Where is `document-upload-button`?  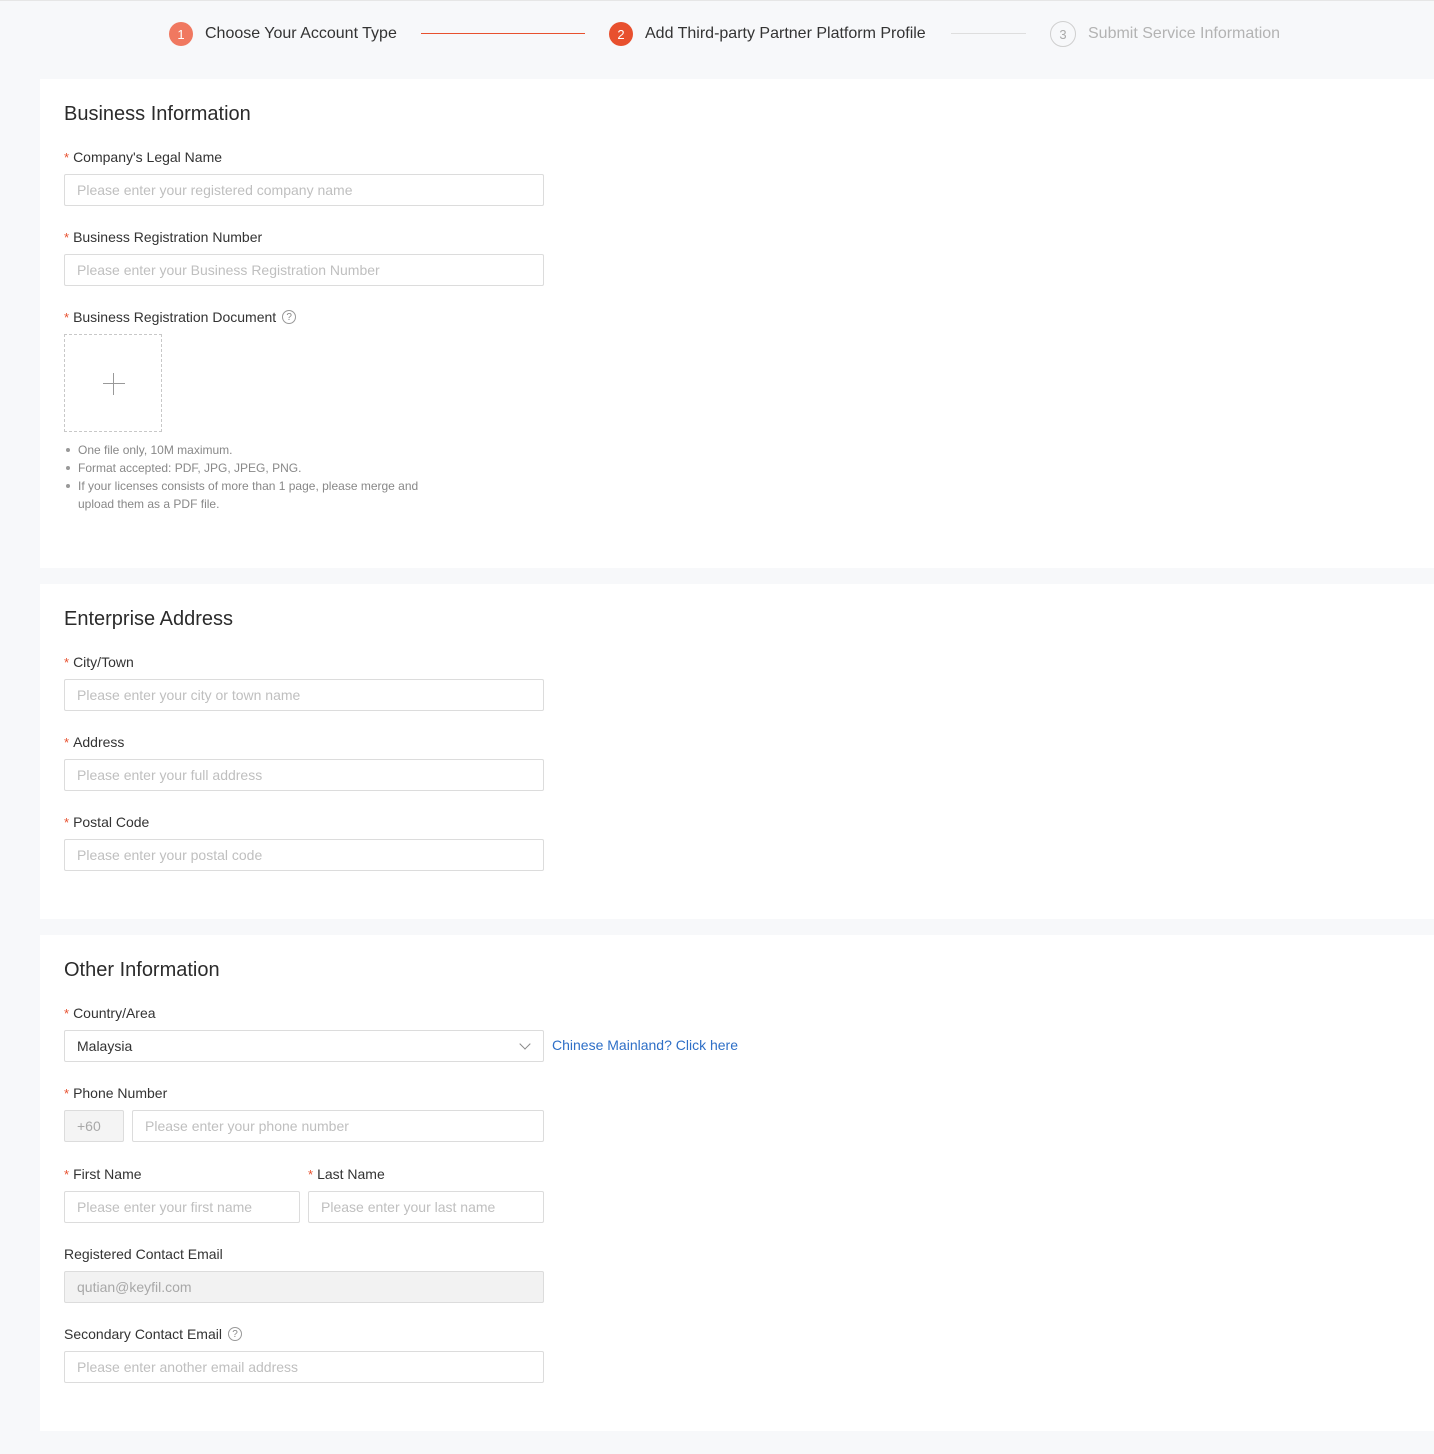
document-upload-button is located at coordinates (113, 383).